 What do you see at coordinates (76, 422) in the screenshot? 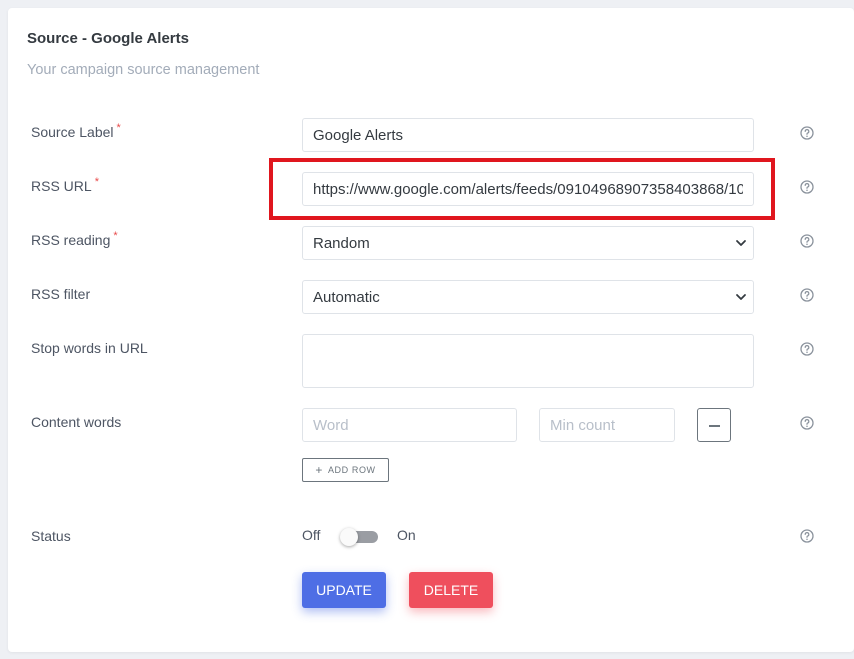
I see `content-words-label: Content words` at bounding box center [76, 422].